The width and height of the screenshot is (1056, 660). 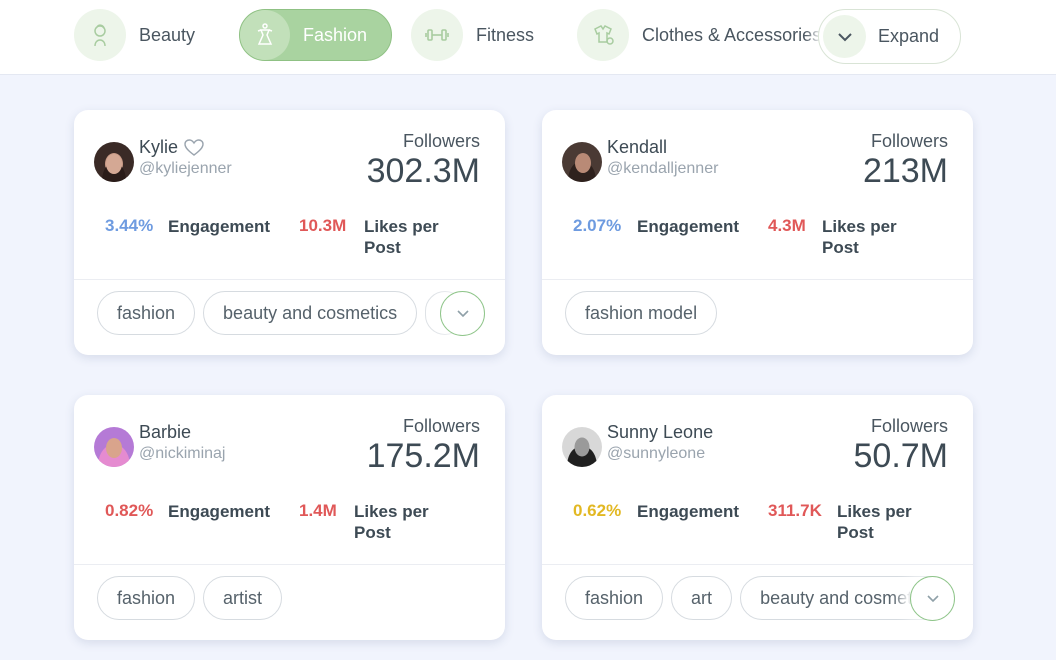 I want to click on influencer-name-row: Kendall, so click(x=637, y=147).